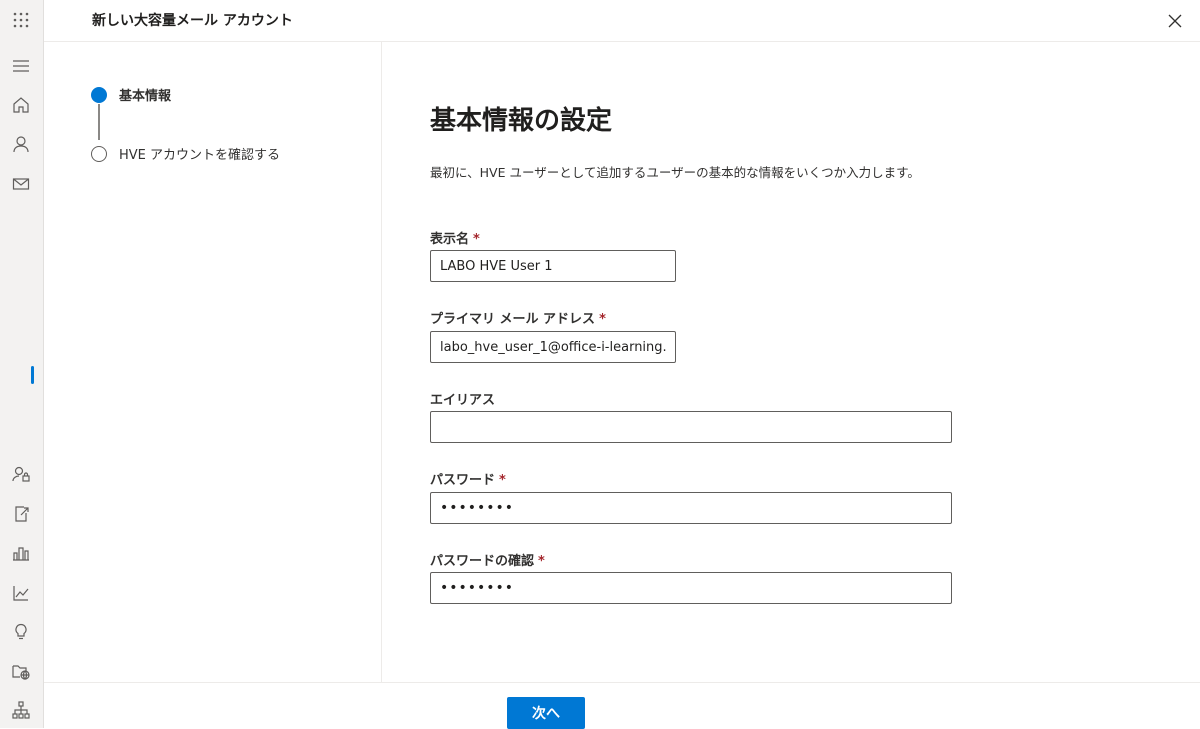  Describe the element at coordinates (482, 561) in the screenshot. I see `password-confirm-label-text: パスワードの確認` at that location.